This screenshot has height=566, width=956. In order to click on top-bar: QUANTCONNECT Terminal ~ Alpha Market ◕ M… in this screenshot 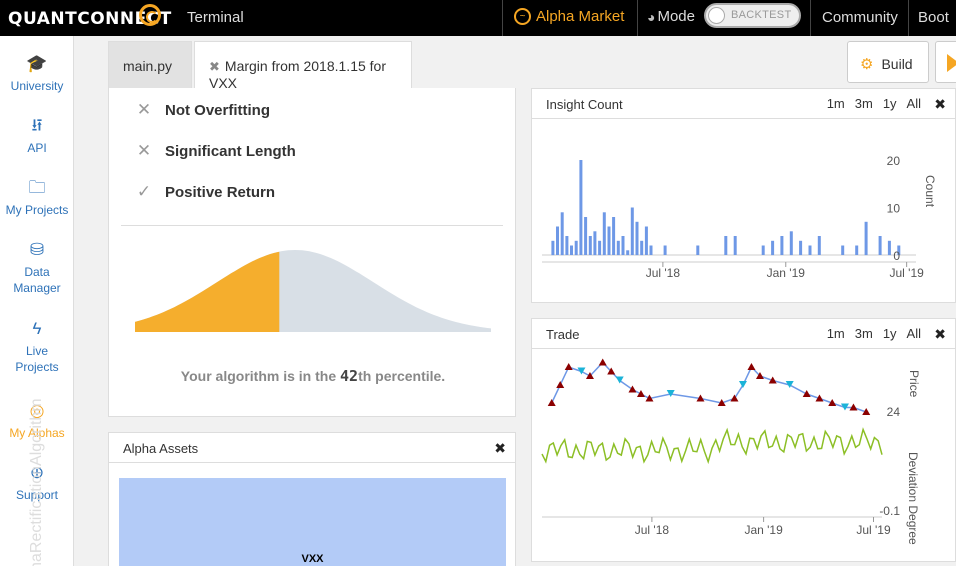, I will do `click(478, 18)`.